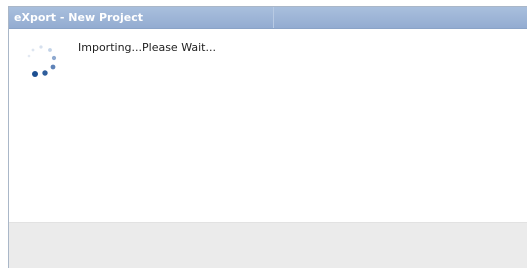 This screenshot has width=527, height=268. Describe the element at coordinates (268, 18) in the screenshot. I see `dialog-titlebar: eXport - New Project` at that location.